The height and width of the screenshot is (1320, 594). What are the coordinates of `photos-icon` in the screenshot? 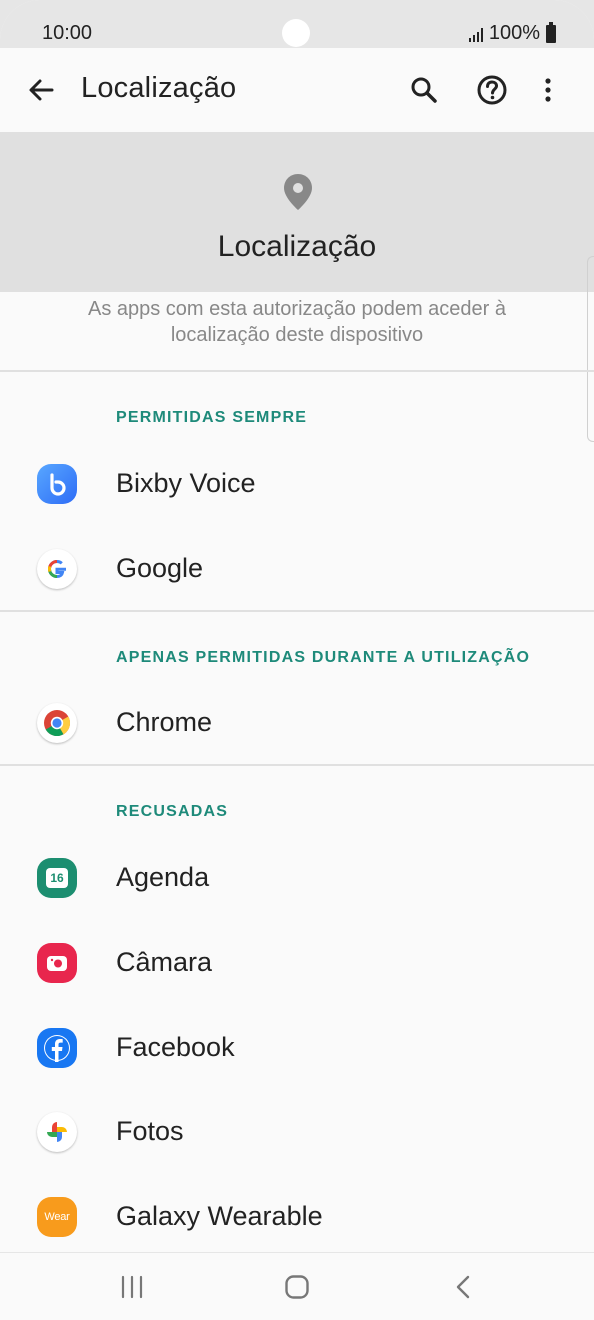 It's located at (57, 1132).